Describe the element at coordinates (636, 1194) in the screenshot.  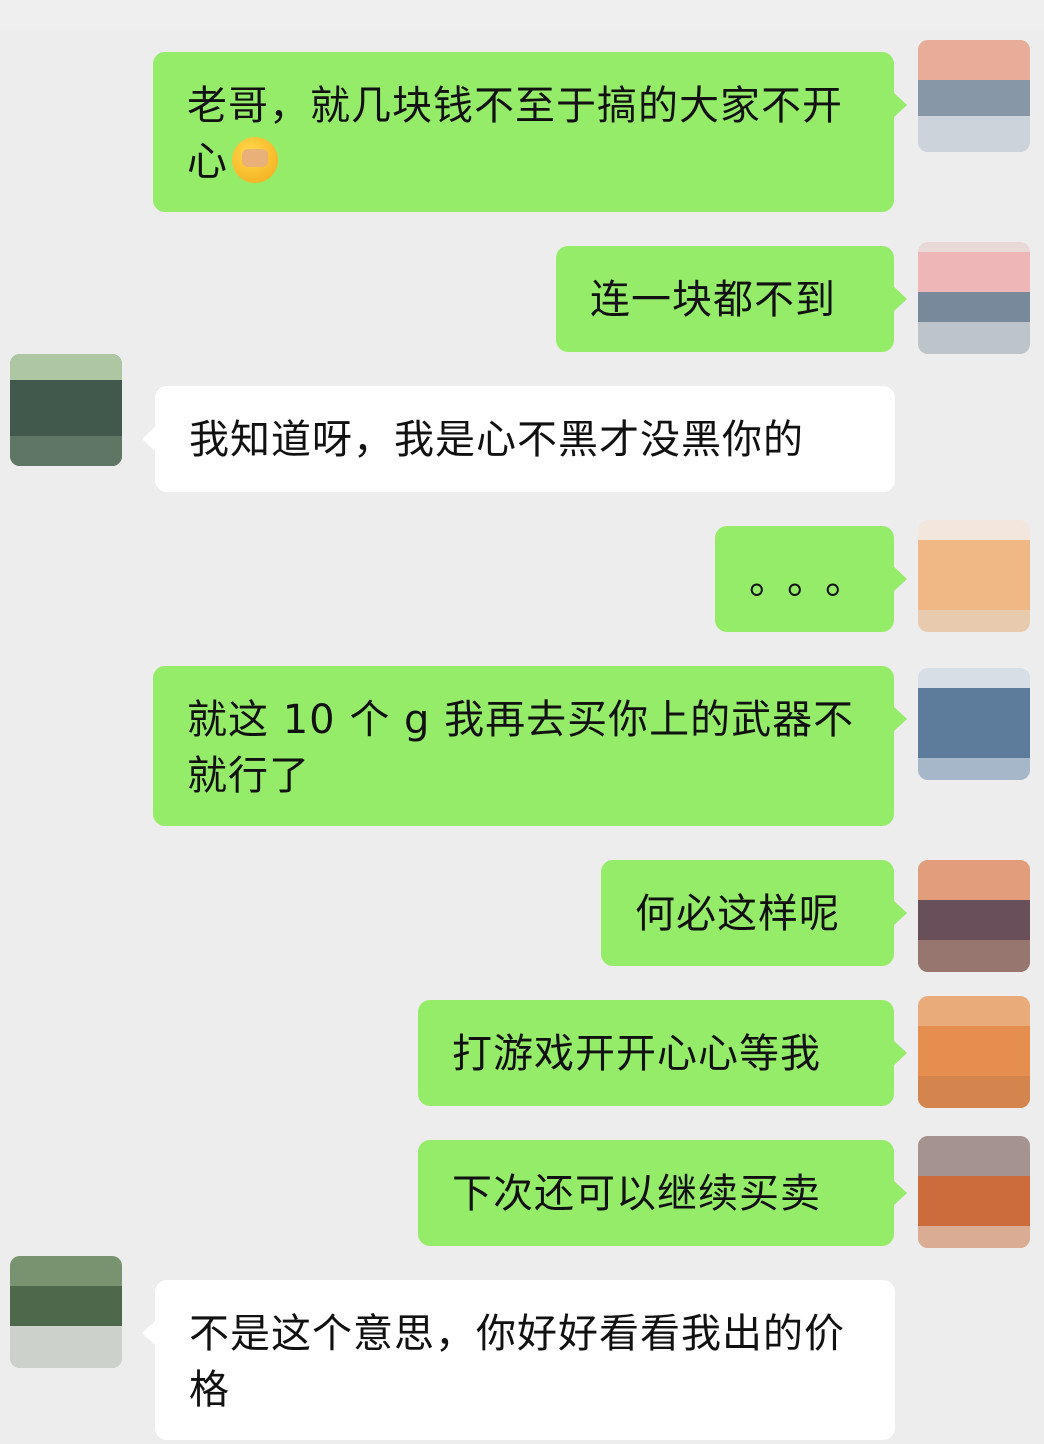
I see `message-text: 下次还可以继续买卖` at that location.